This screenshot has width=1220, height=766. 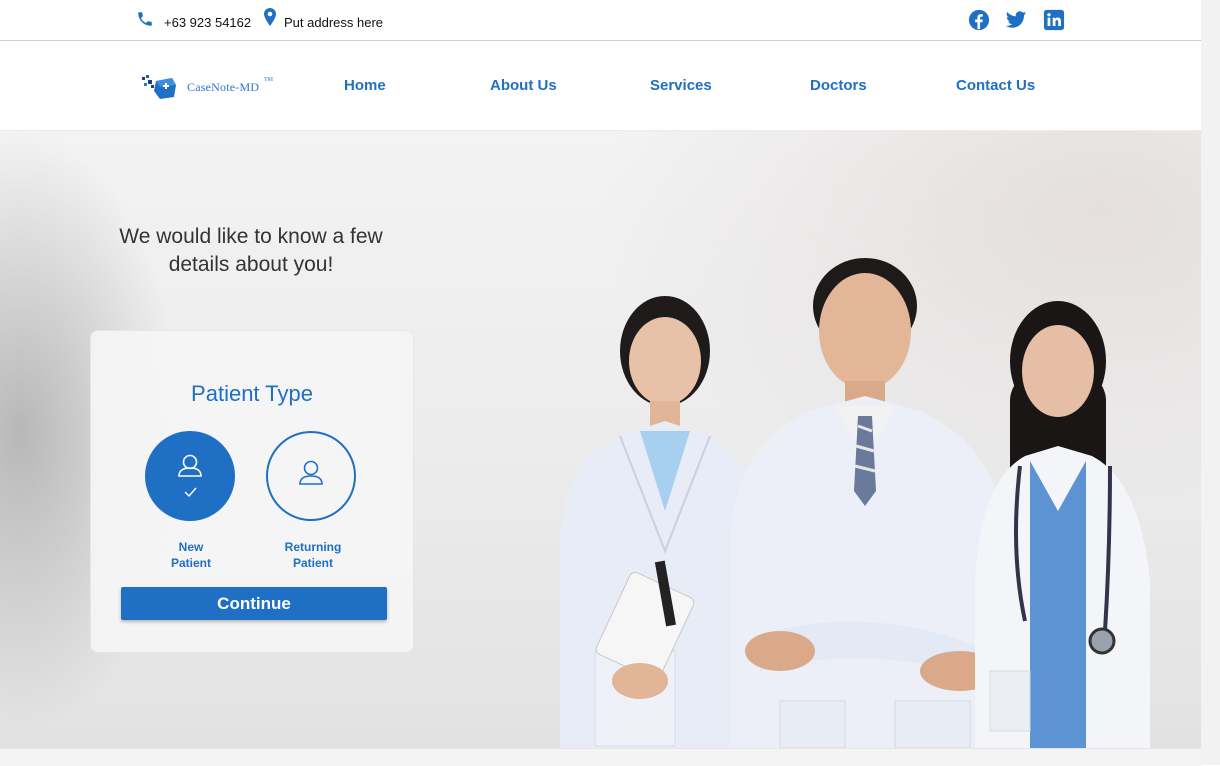 What do you see at coordinates (1210, 382) in the screenshot?
I see `scrollbar-gutter` at bounding box center [1210, 382].